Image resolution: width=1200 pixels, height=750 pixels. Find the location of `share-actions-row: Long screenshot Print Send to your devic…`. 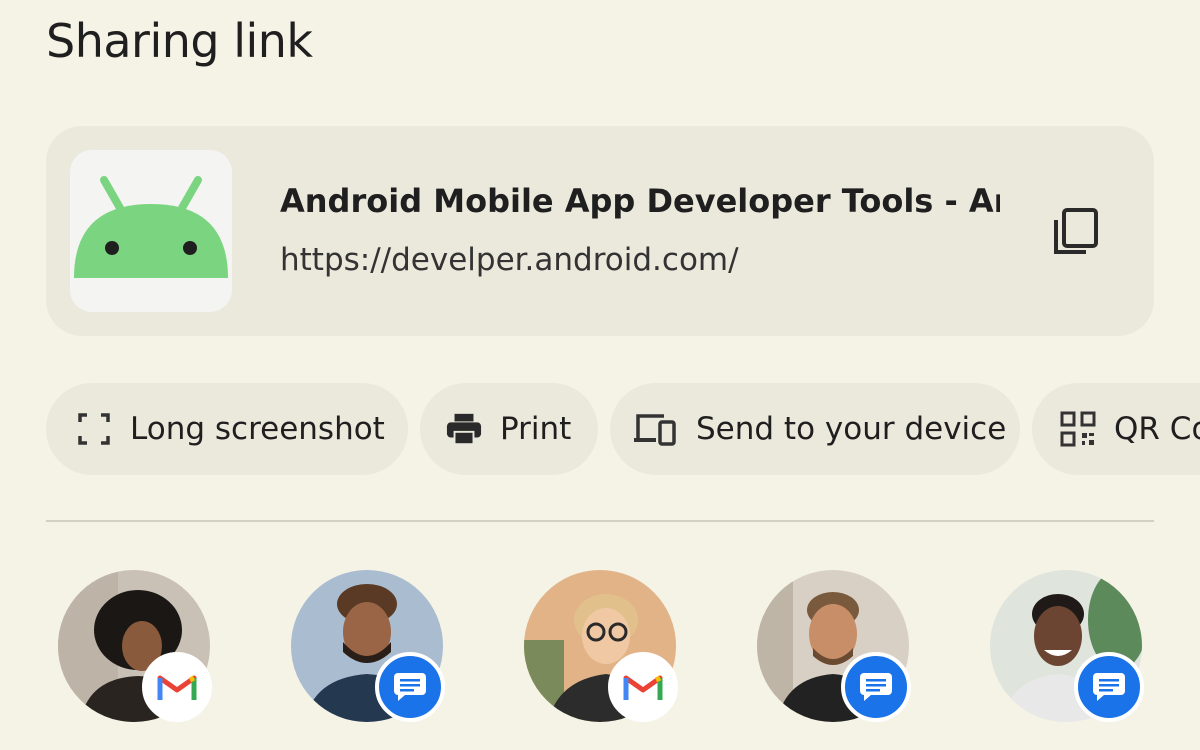

share-actions-row: Long screenshot Print Send to your devic… is located at coordinates (623, 429).